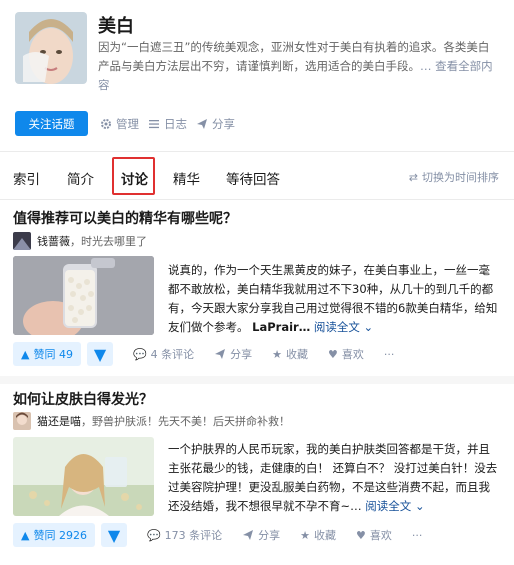 The height and width of the screenshot is (565, 514). I want to click on swap-icon: ⇄, so click(413, 177).